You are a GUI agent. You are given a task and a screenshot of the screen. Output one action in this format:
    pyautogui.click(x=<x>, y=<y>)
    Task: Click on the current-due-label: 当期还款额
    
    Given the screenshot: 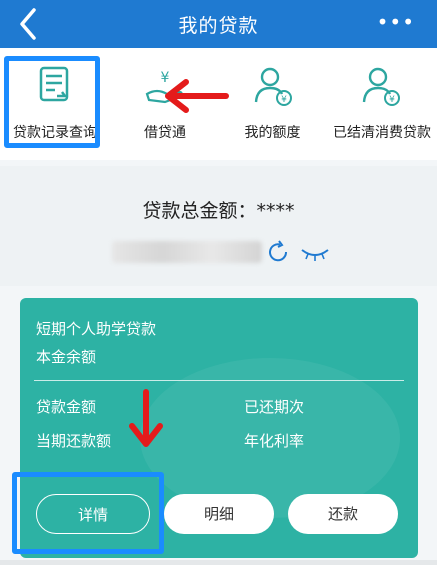 What is the action you would take?
    pyautogui.click(x=74, y=441)
    